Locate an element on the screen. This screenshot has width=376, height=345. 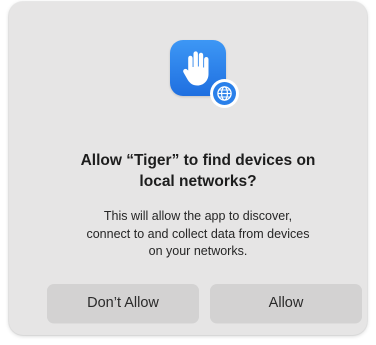
dialog-title-line: local networks? is located at coordinates (198, 181).